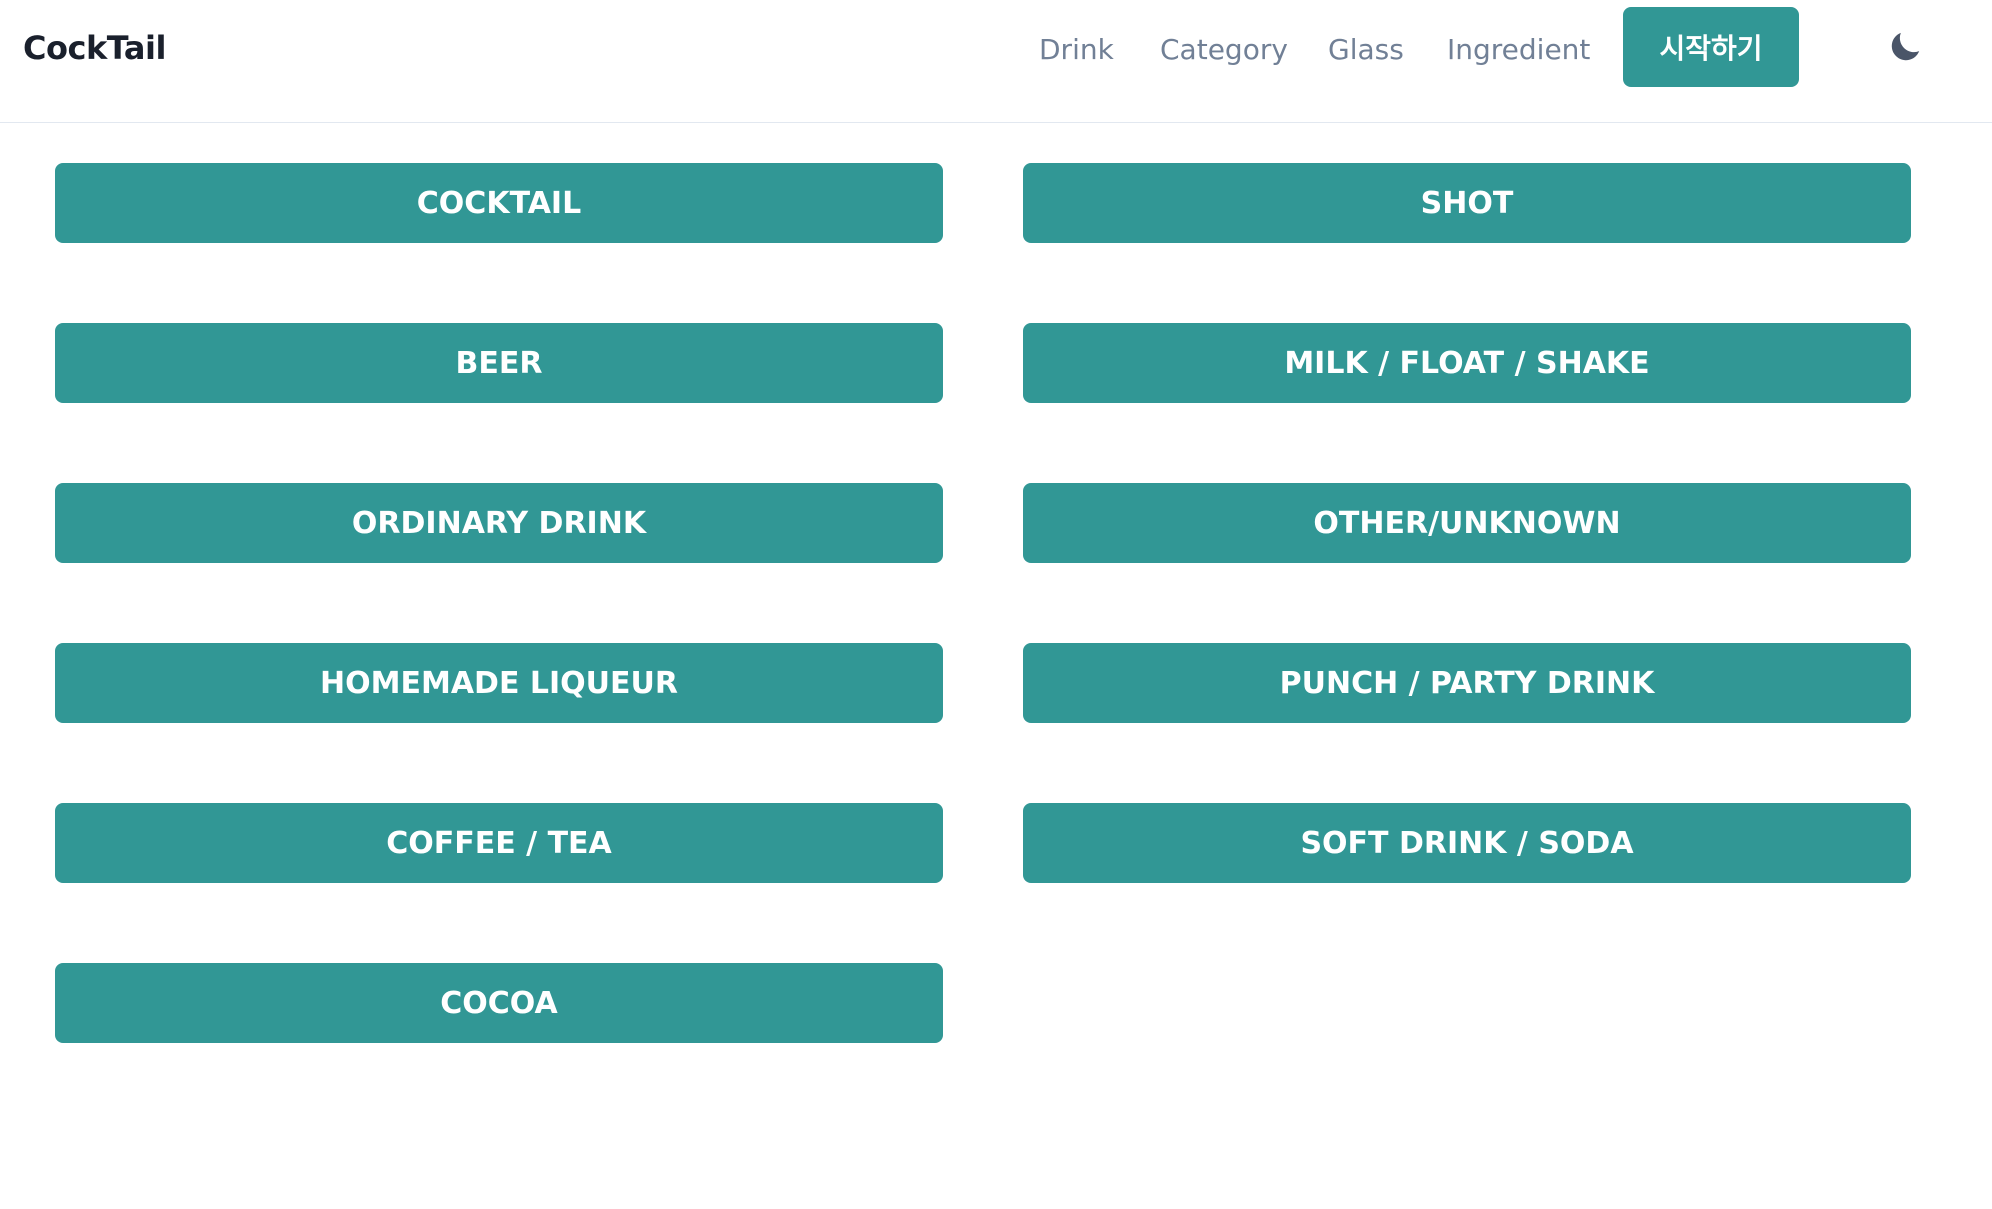 This screenshot has height=1209, width=1992. I want to click on category-button-homemade-liqueur: HOMEMADE LIQUEUR, so click(499, 683).